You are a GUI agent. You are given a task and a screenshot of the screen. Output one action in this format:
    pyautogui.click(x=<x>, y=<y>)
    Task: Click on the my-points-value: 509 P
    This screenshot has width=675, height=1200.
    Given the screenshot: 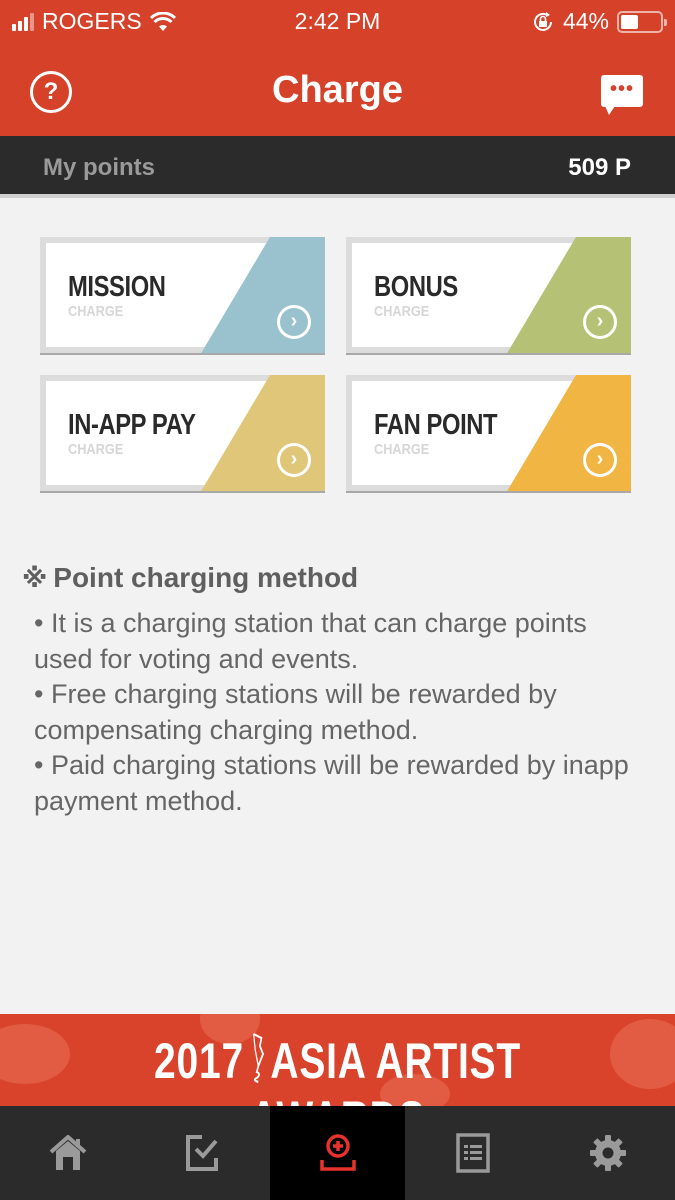 What is the action you would take?
    pyautogui.click(x=599, y=167)
    